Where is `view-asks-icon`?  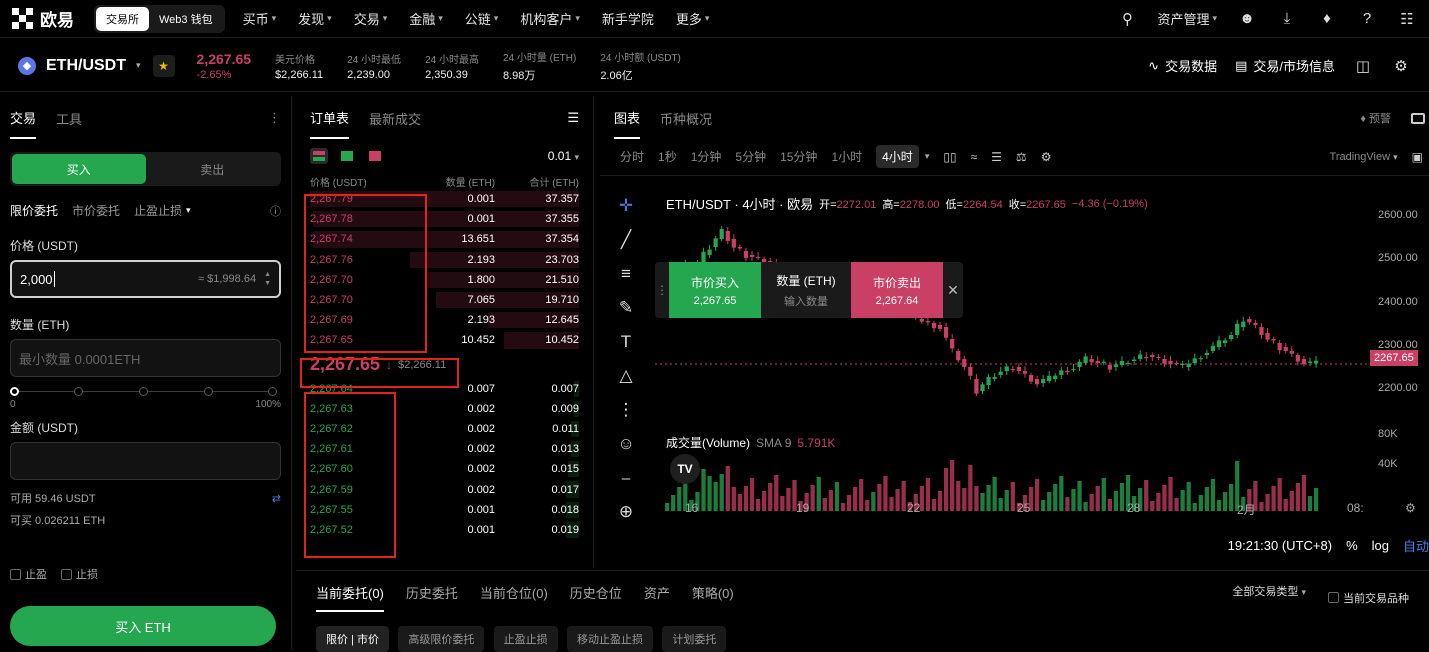
view-asks-icon is located at coordinates (375, 156).